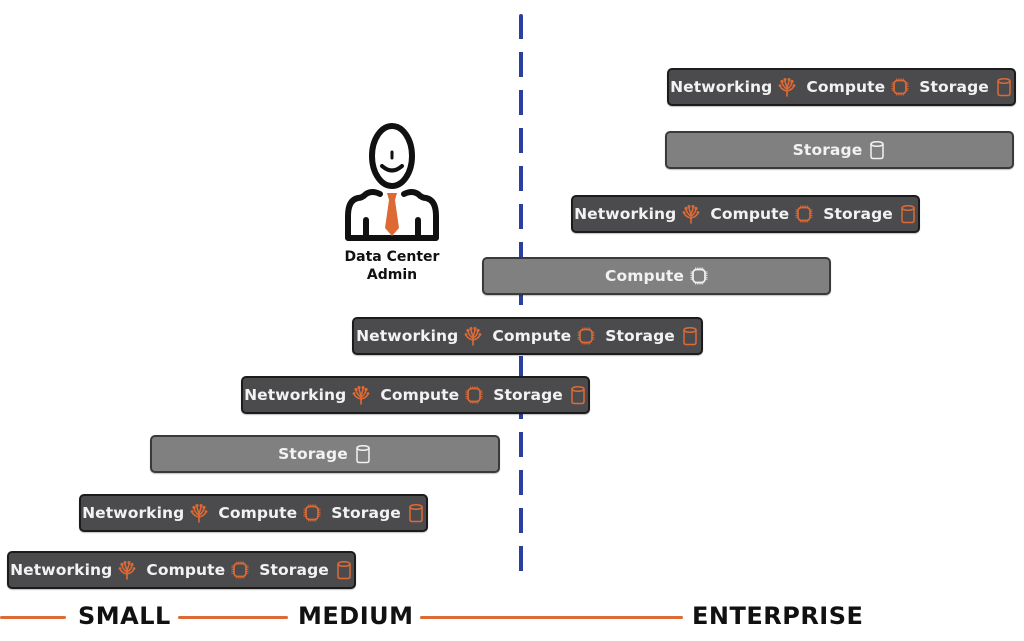 The width and height of the screenshot is (1024, 641). I want to click on data-center-admin: Data Center Admin, so click(392, 202).